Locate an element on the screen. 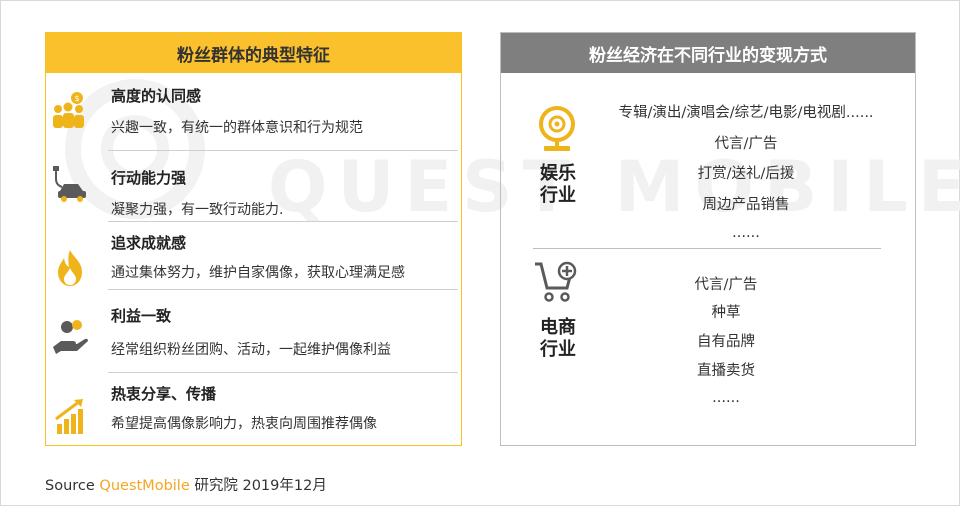 This screenshot has width=960, height=506. flame-icon is located at coordinates (70, 268).